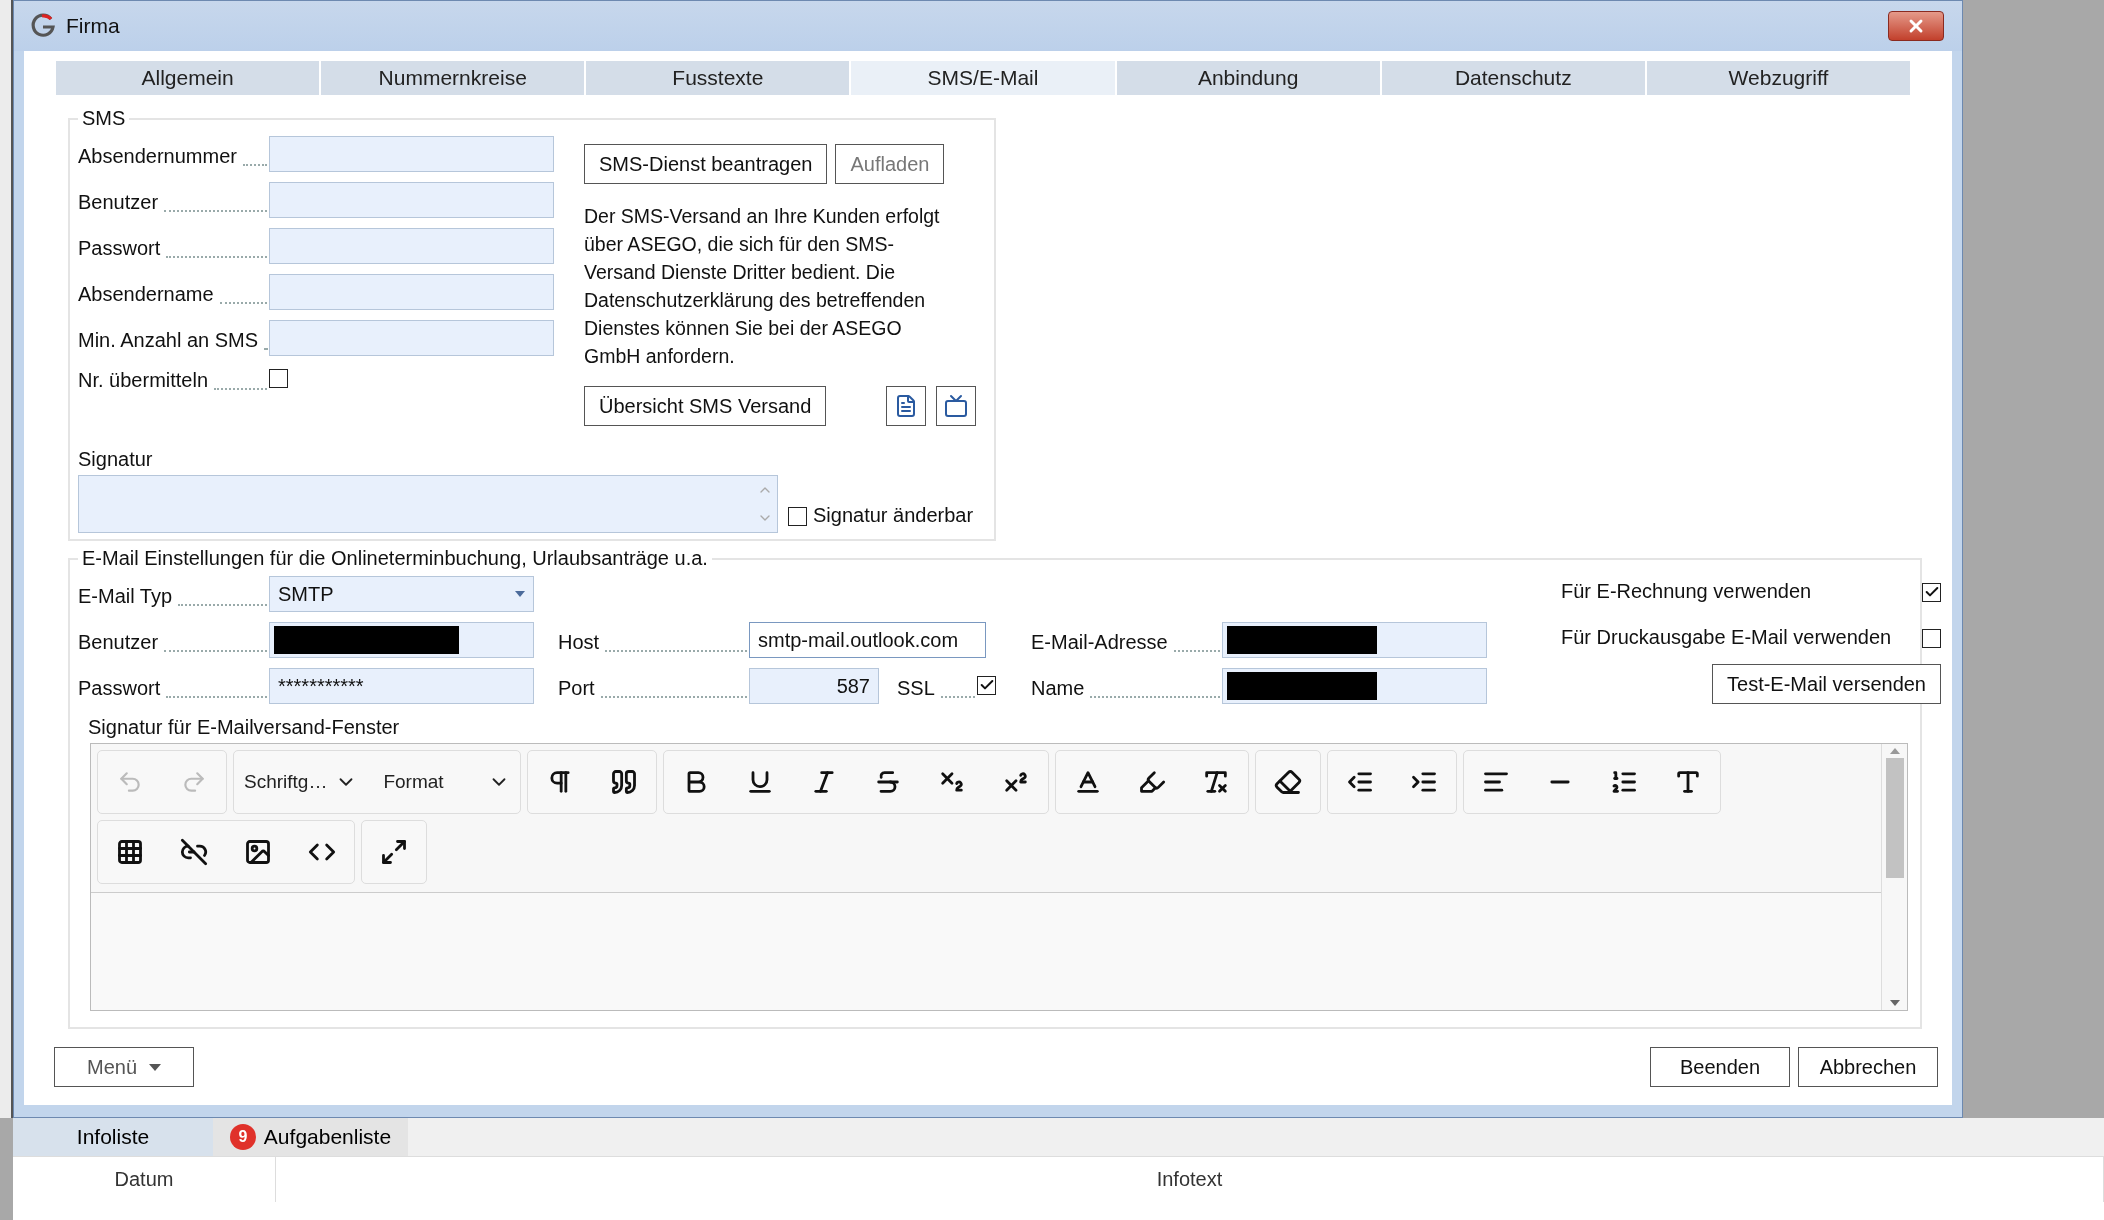 The image size is (2104, 1220). Describe the element at coordinates (124, 1067) in the screenshot. I see `menu-button: Menü` at that location.